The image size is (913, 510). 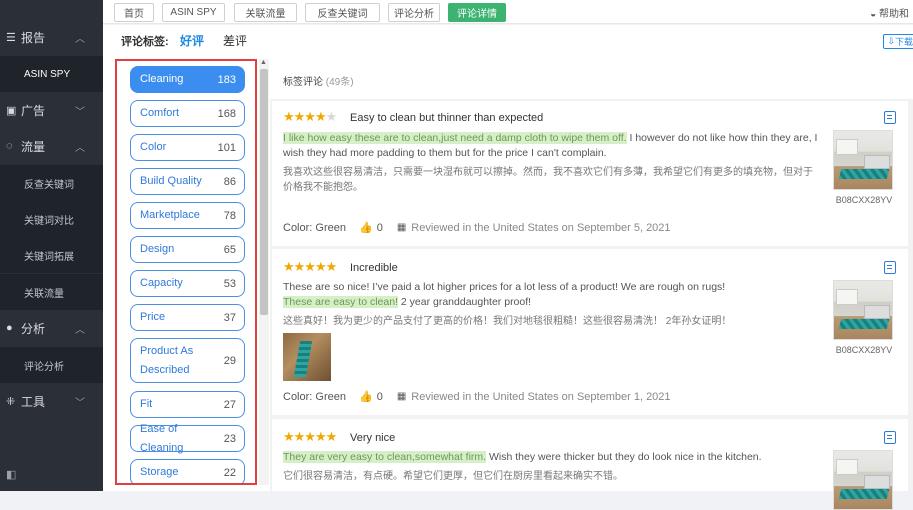 I want to click on reviews-header: 标签评论 (49条), so click(x=591, y=79).